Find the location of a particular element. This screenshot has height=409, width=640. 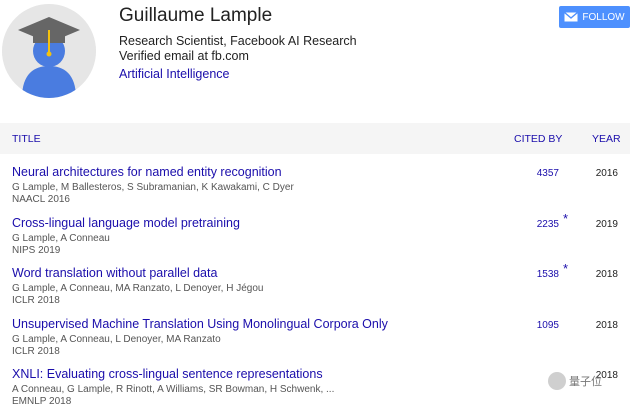

paper-venue: NIPS 2019 is located at coordinates (36, 250).